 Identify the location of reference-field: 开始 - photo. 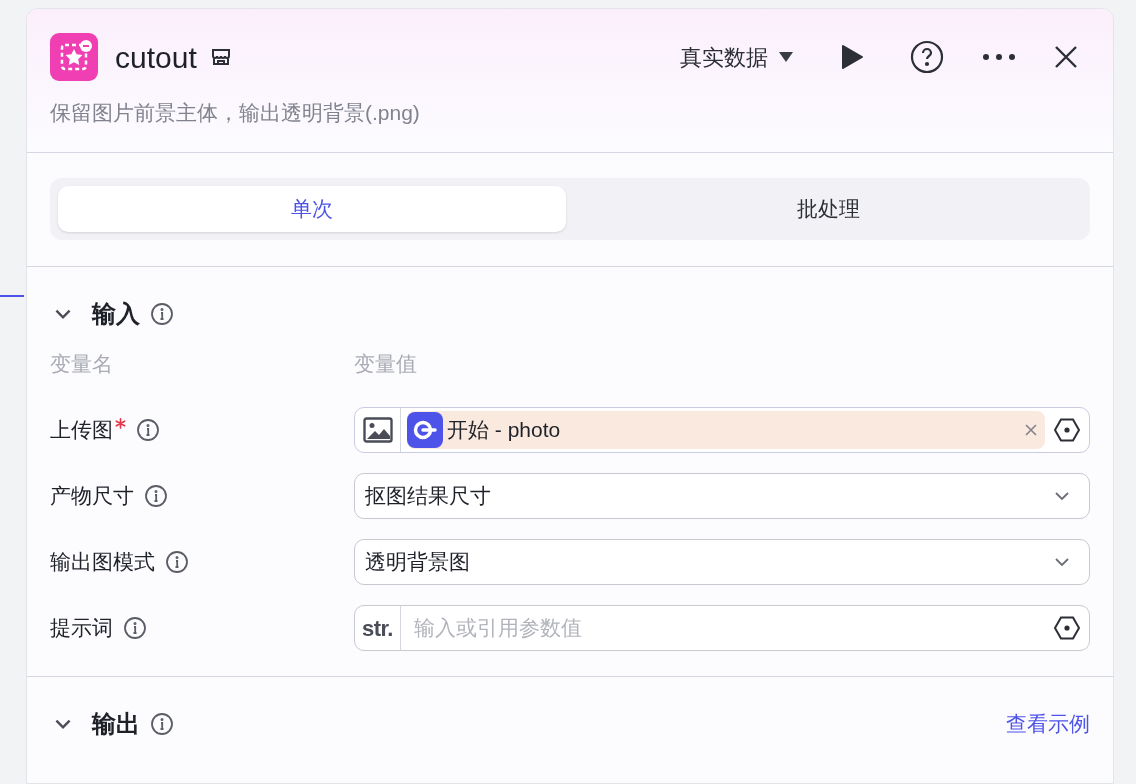
(722, 430).